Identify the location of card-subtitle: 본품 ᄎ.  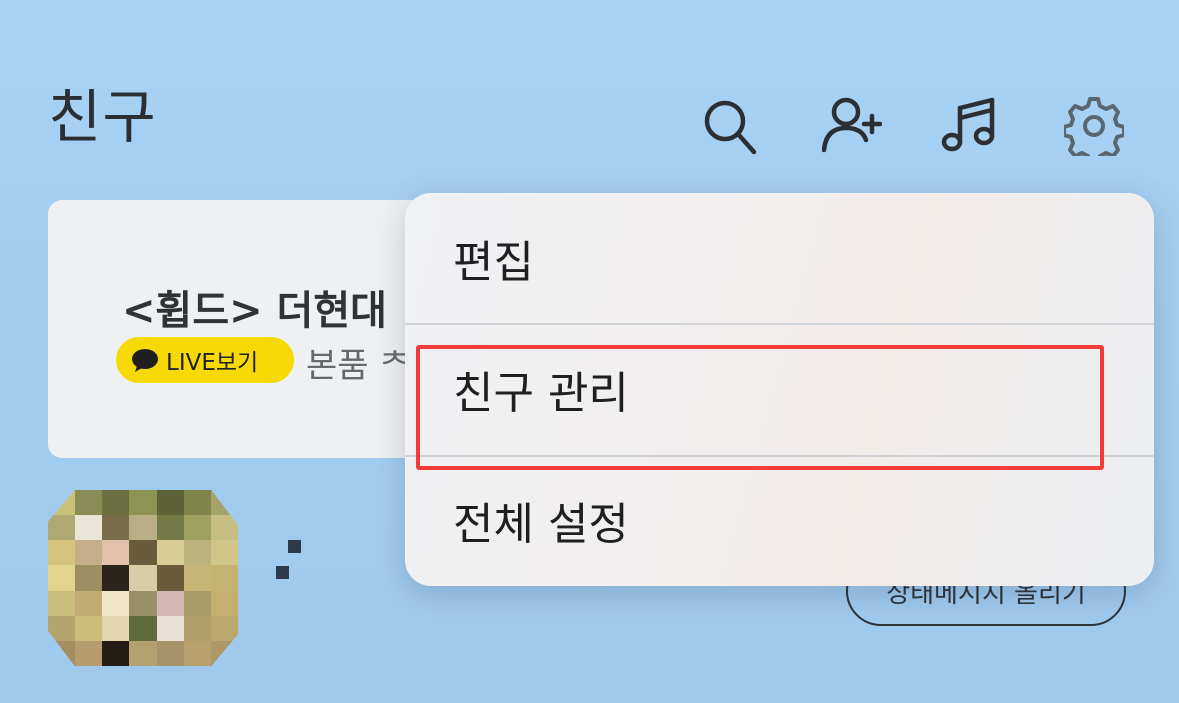
(358, 366).